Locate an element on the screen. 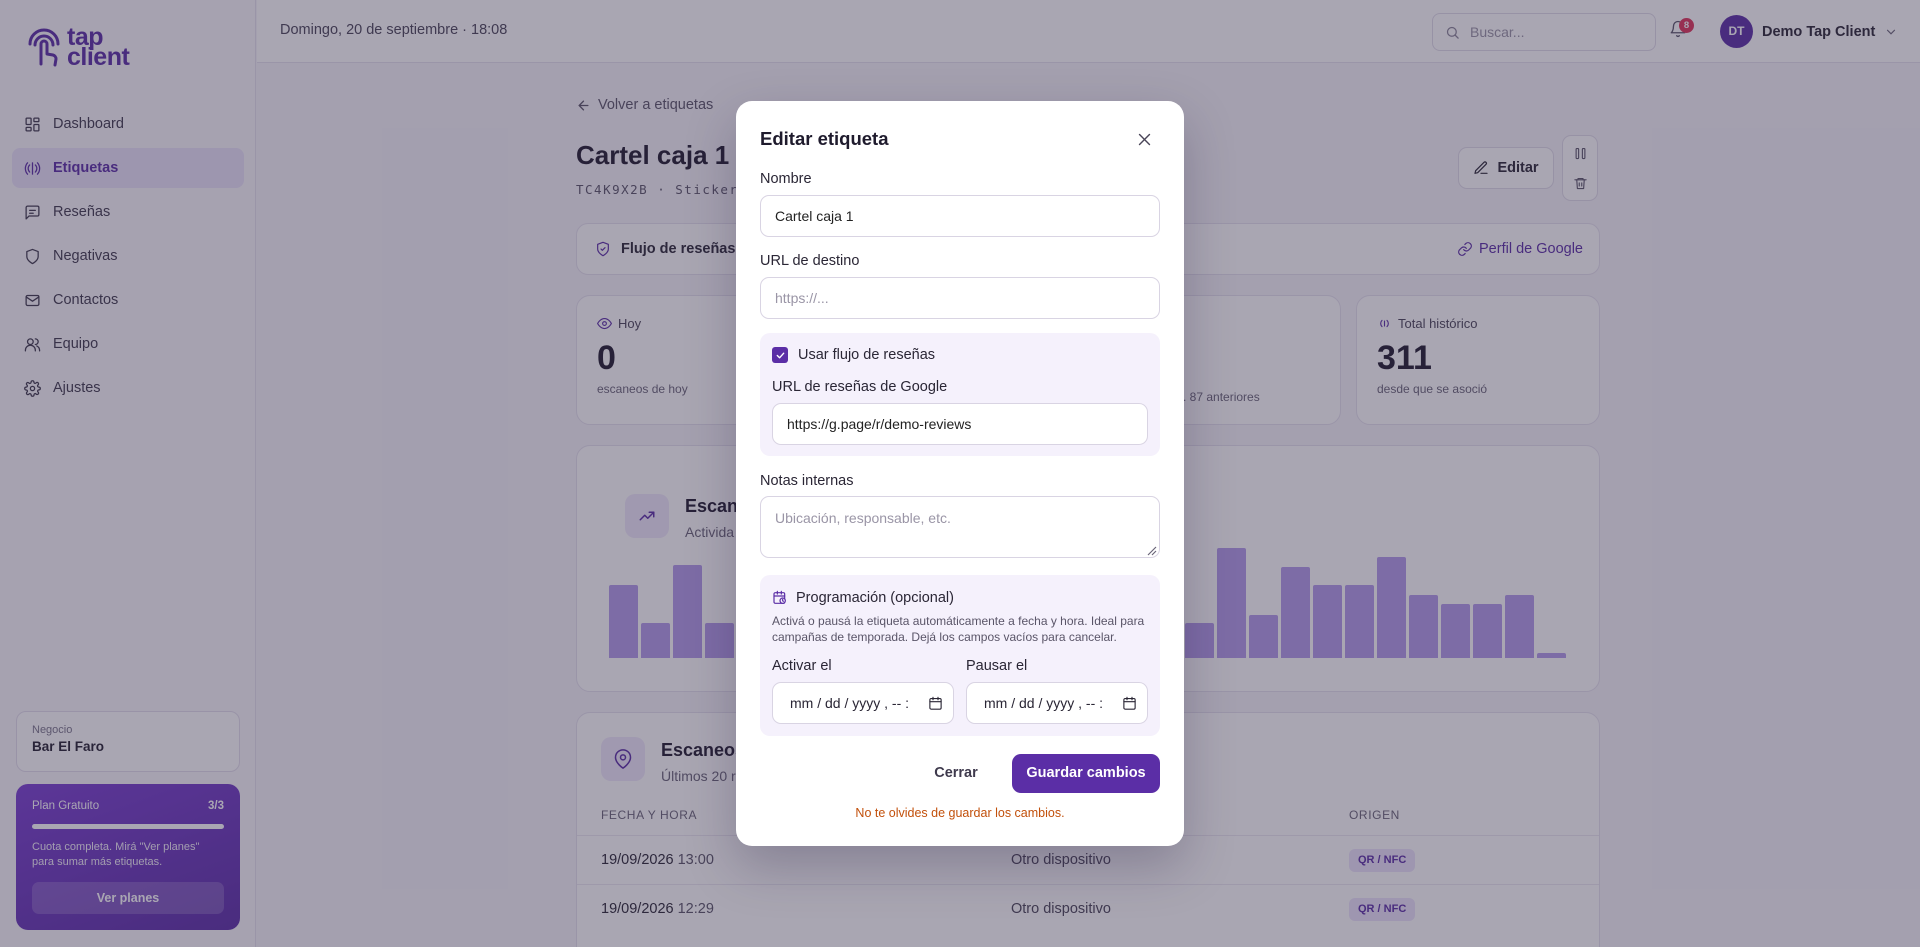 This screenshot has width=1920, height=947. use-flow-label: Usar flujo de reseñas is located at coordinates (866, 355).